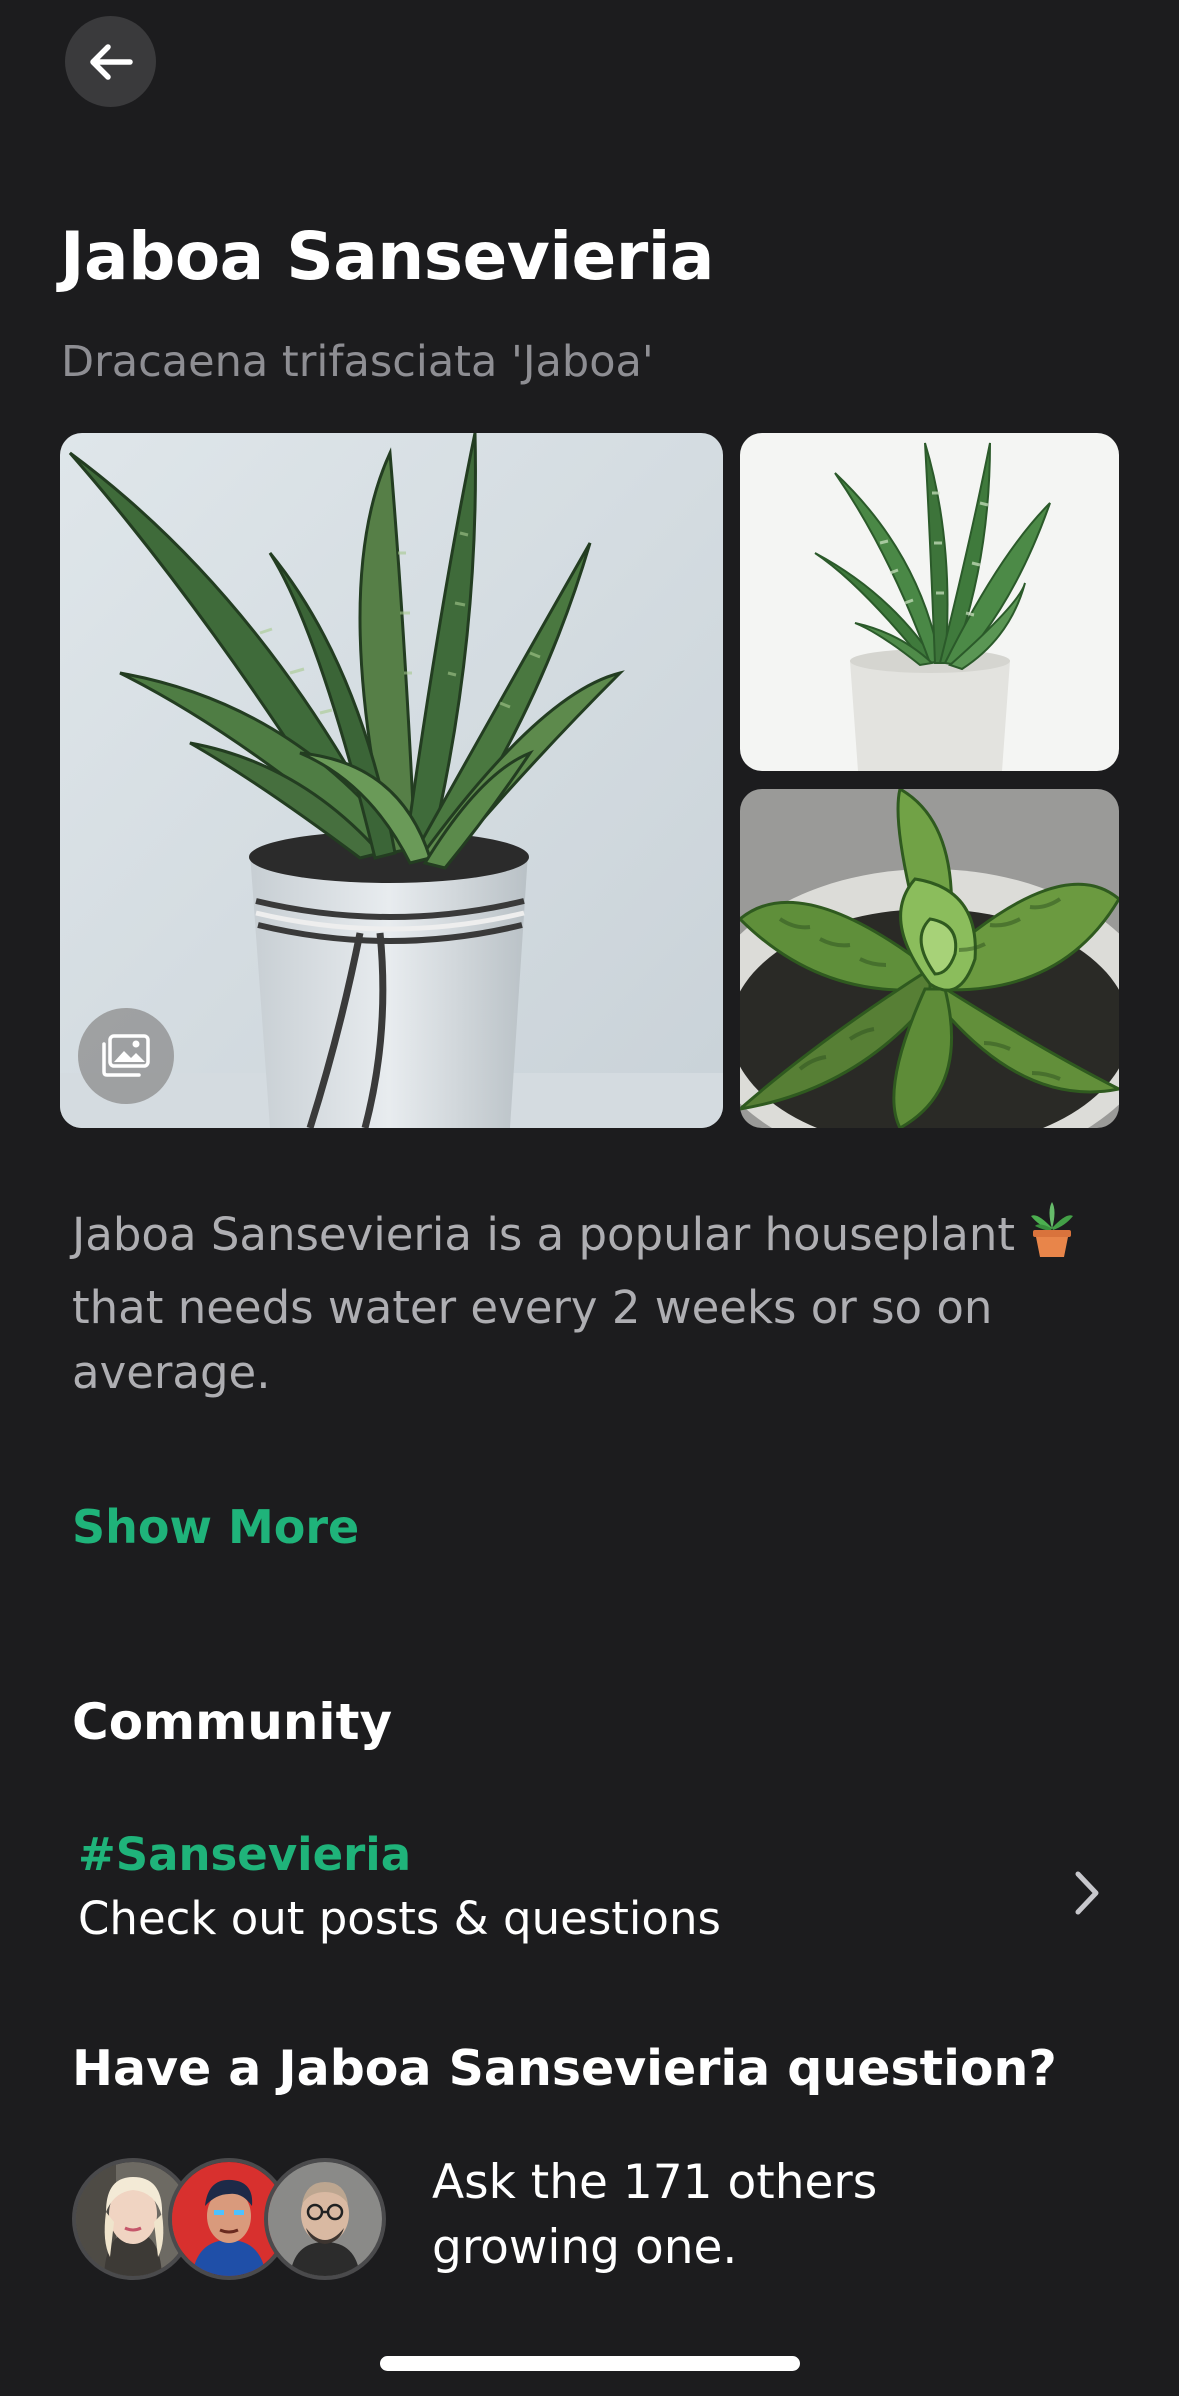 This screenshot has width=1179, height=2396. I want to click on show-more-button: Show More, so click(215, 1527).